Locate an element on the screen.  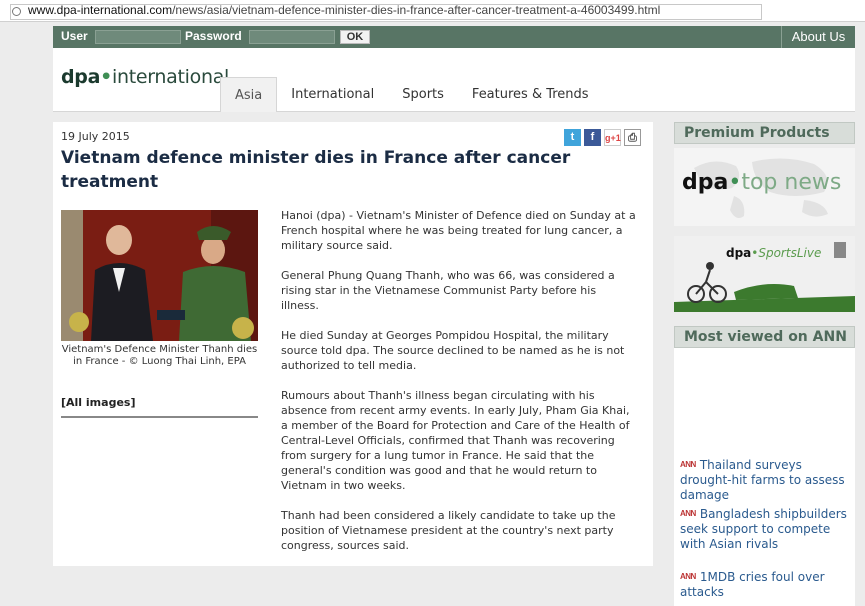
url-domain: www.dpa-international.com is located at coordinates (100, 10).